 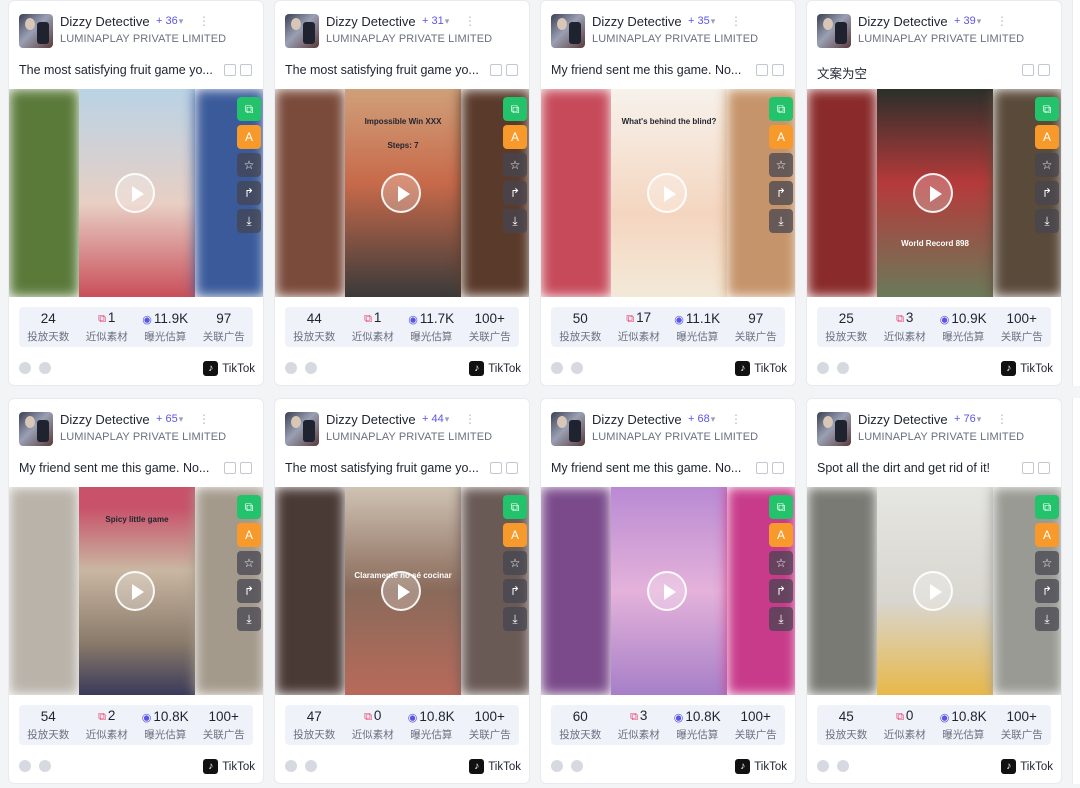 What do you see at coordinates (701, 419) in the screenshot?
I see `more-apps-count: + 68▾` at bounding box center [701, 419].